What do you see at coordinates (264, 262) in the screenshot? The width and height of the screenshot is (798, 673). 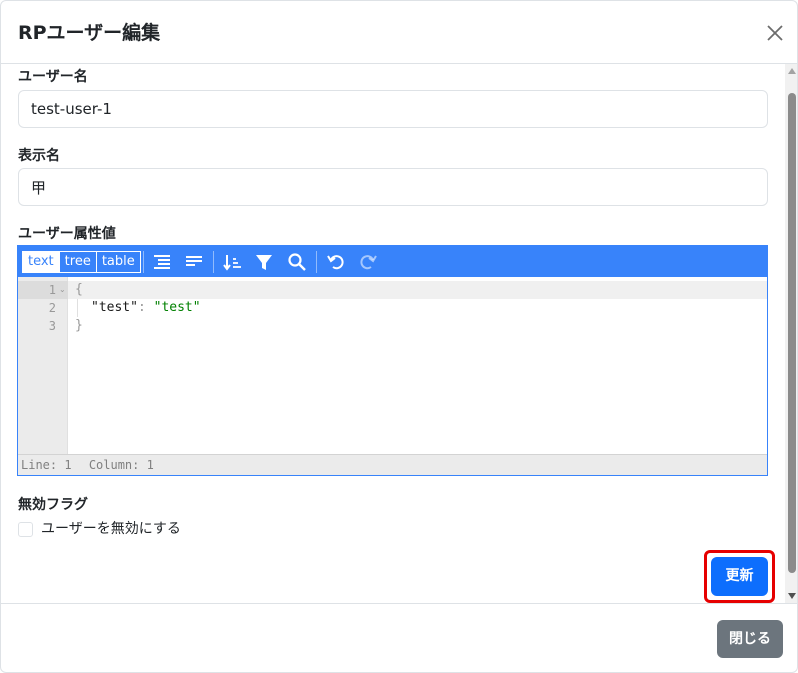 I see `filter-icon` at bounding box center [264, 262].